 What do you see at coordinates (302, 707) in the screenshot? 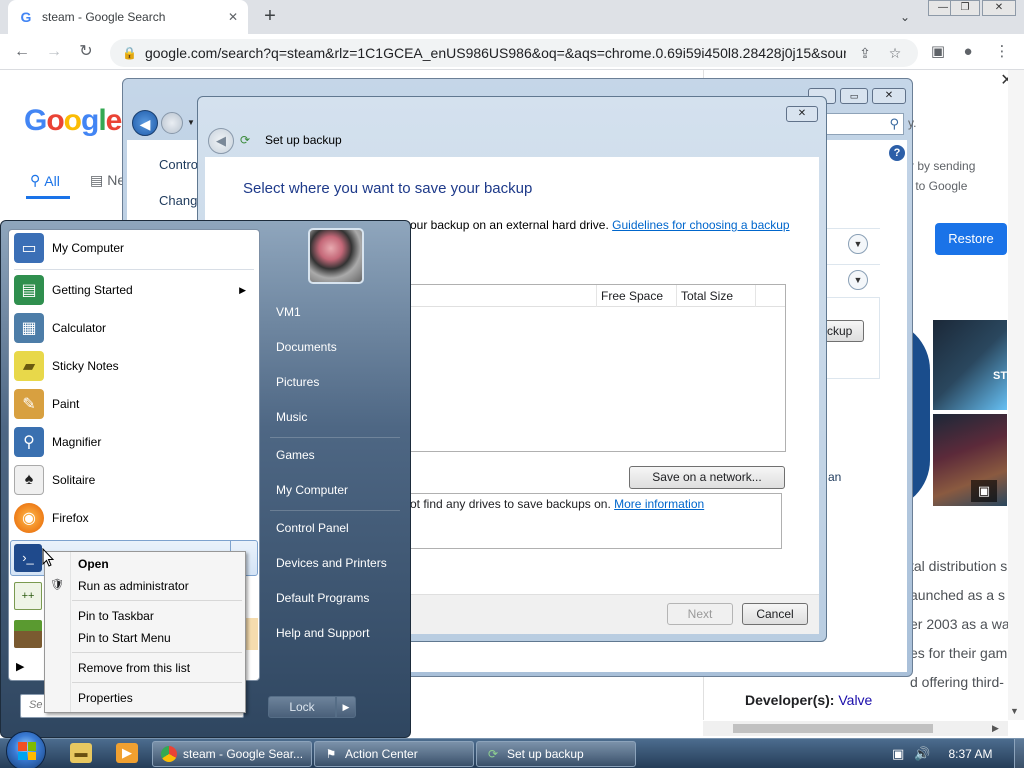
I see `lock-button: Lock` at bounding box center [302, 707].